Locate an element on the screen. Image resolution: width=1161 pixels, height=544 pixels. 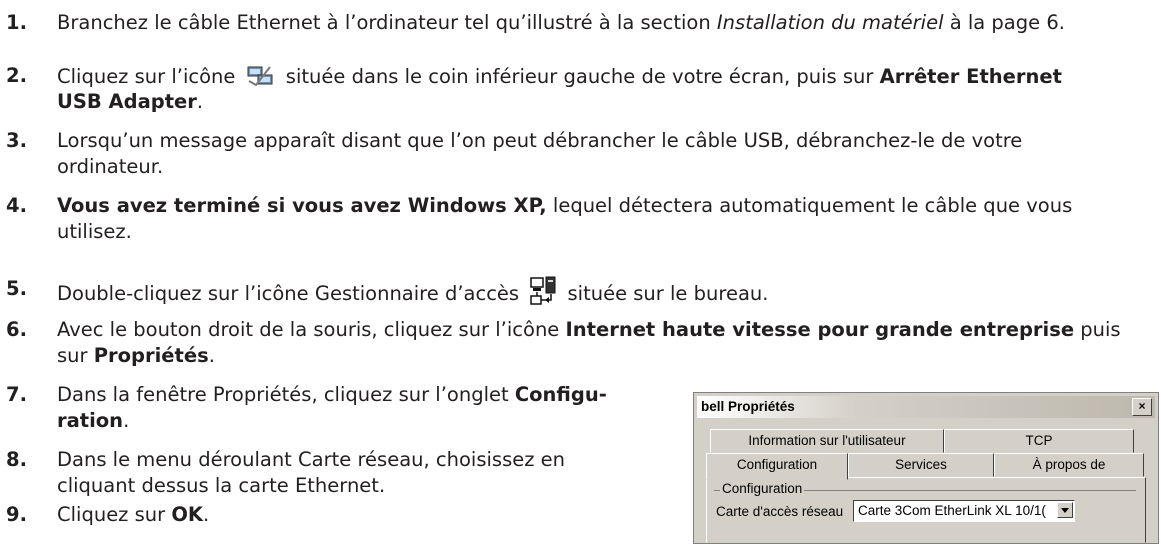
dialog-title: bell Propriétés is located at coordinates (748, 406).